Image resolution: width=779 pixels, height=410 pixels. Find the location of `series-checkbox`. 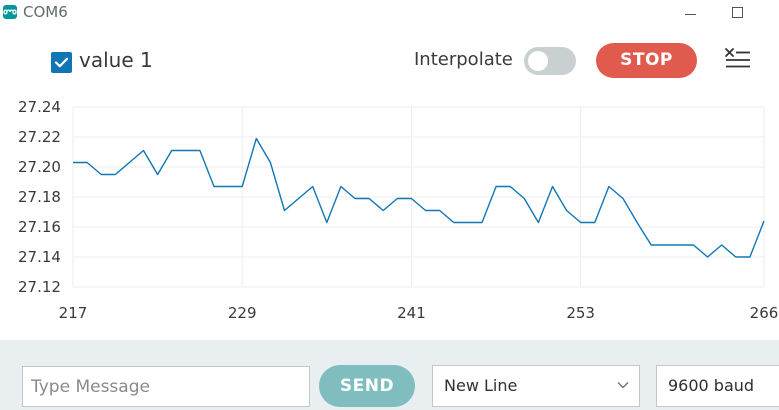

series-checkbox is located at coordinates (61, 62).